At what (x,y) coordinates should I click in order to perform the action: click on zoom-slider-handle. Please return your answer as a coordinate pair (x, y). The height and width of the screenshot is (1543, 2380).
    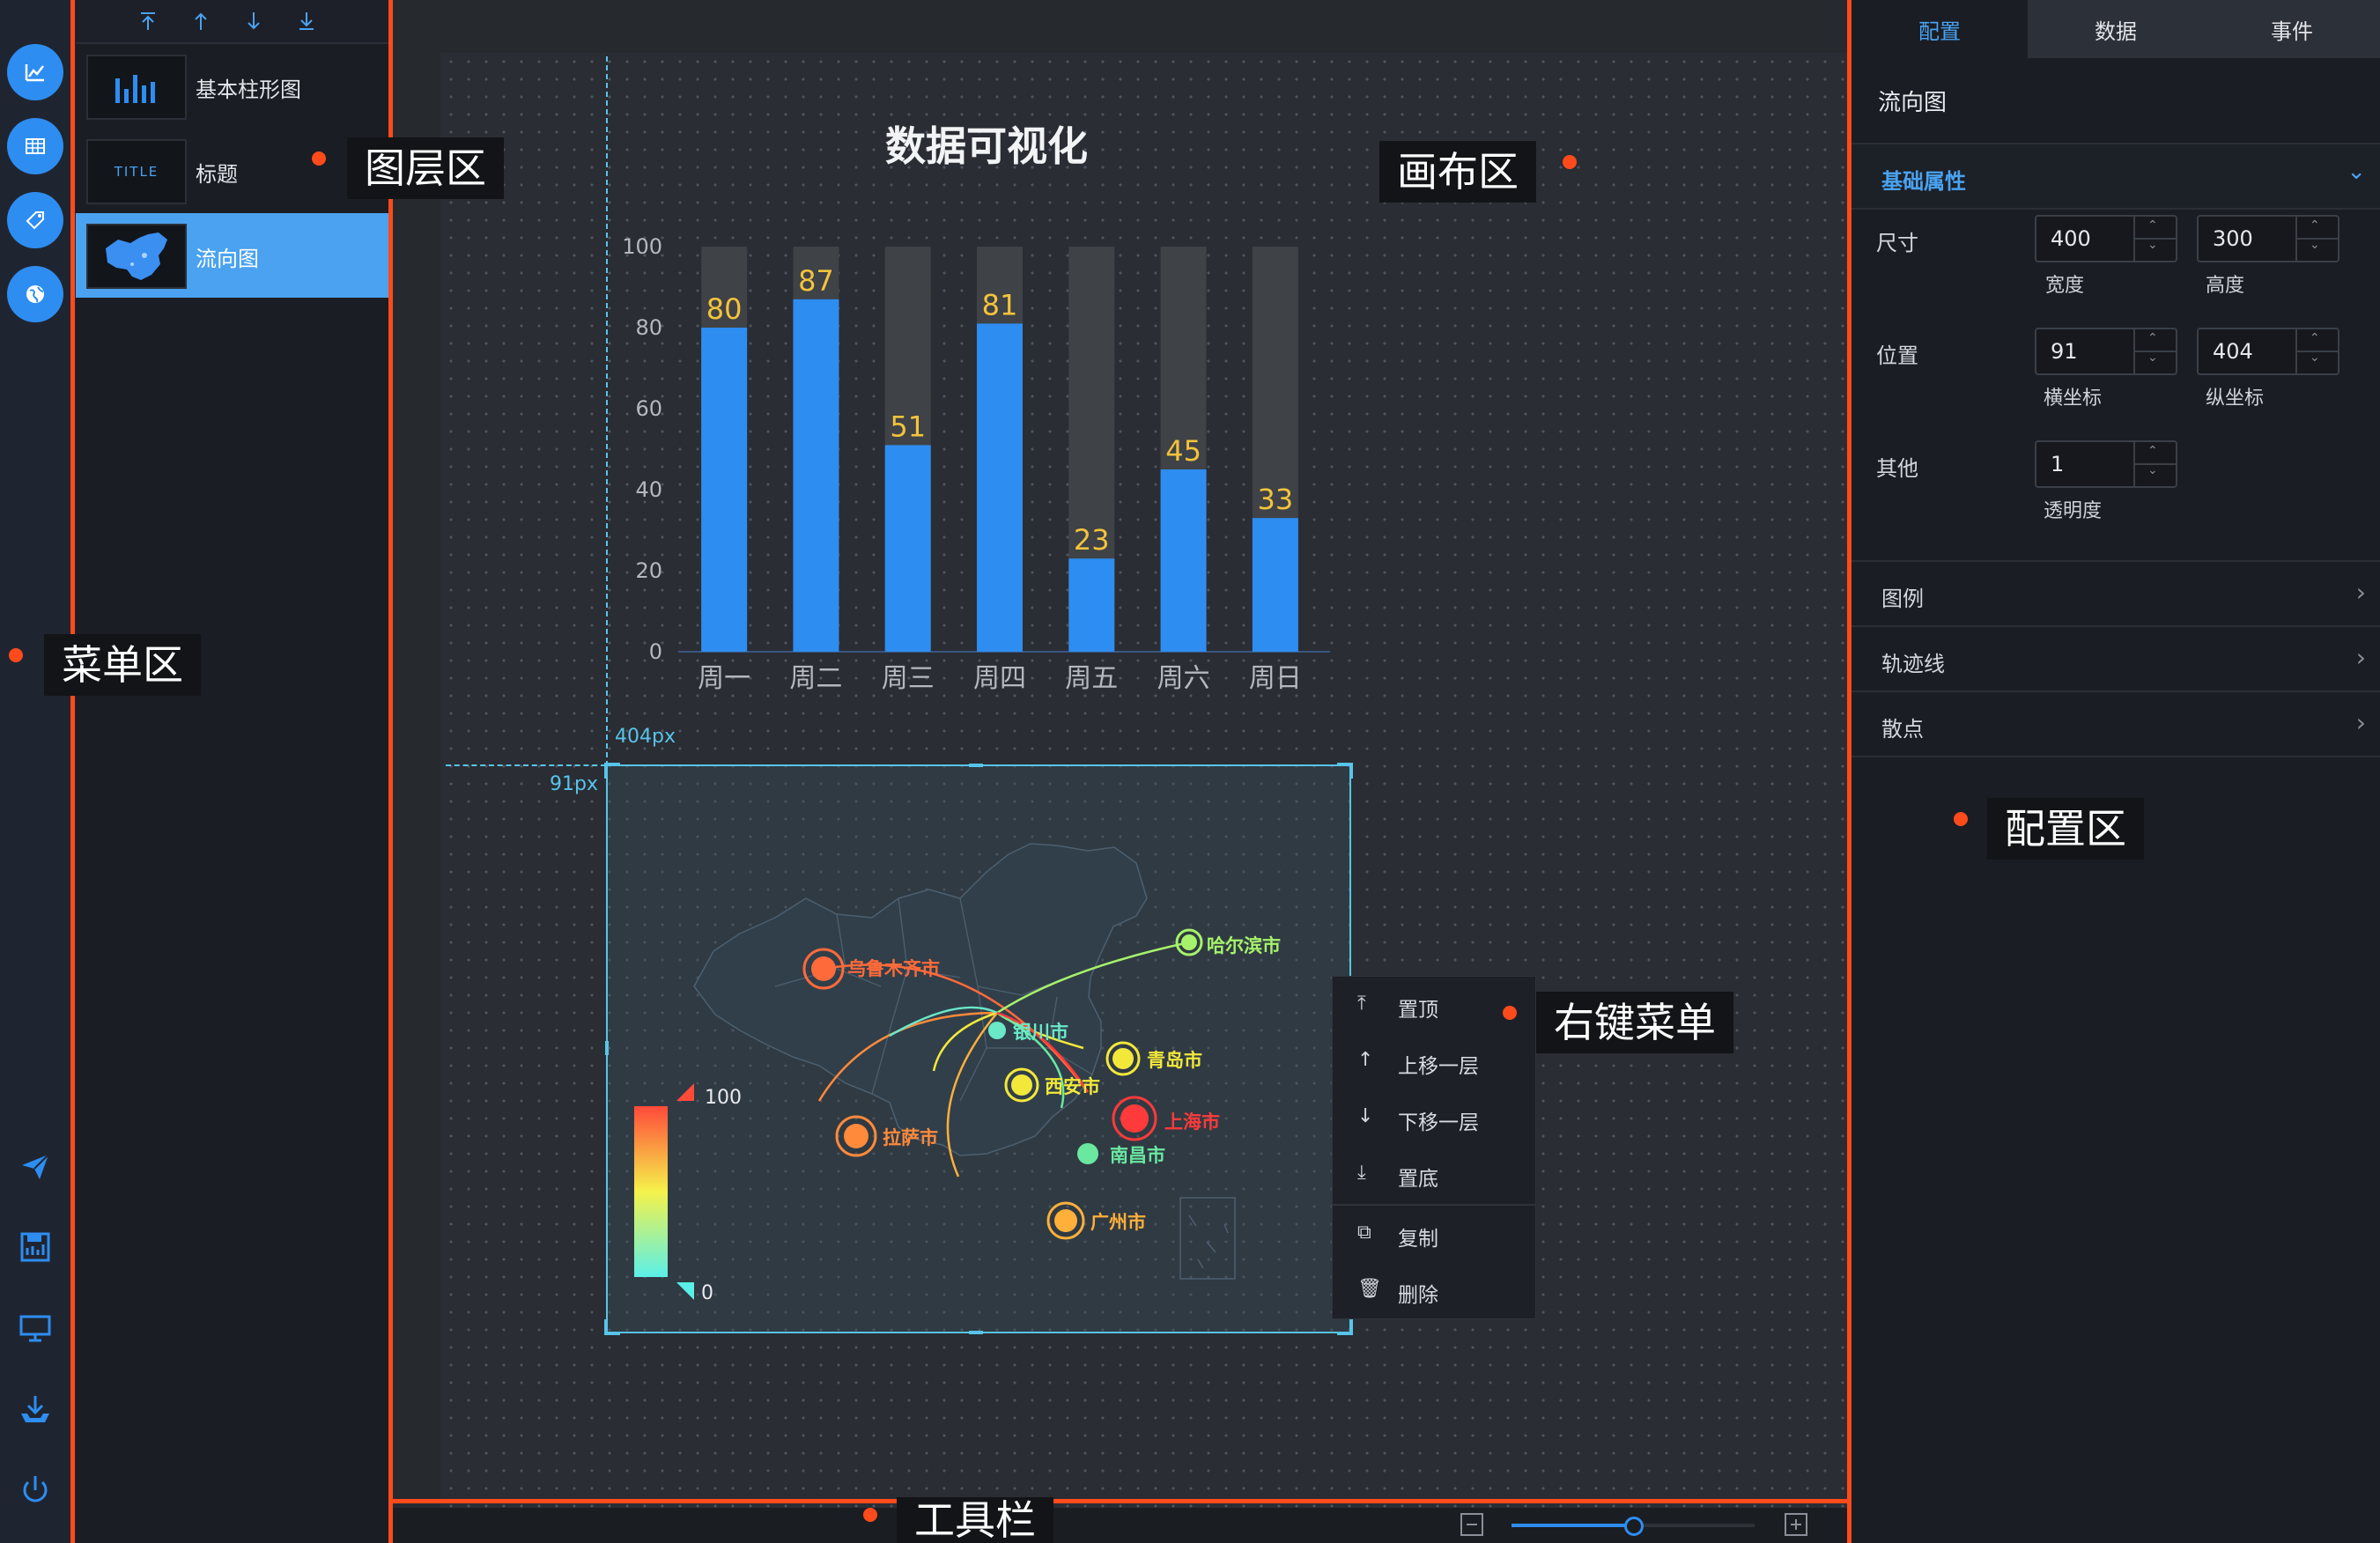
    Looking at the image, I should click on (1634, 1526).